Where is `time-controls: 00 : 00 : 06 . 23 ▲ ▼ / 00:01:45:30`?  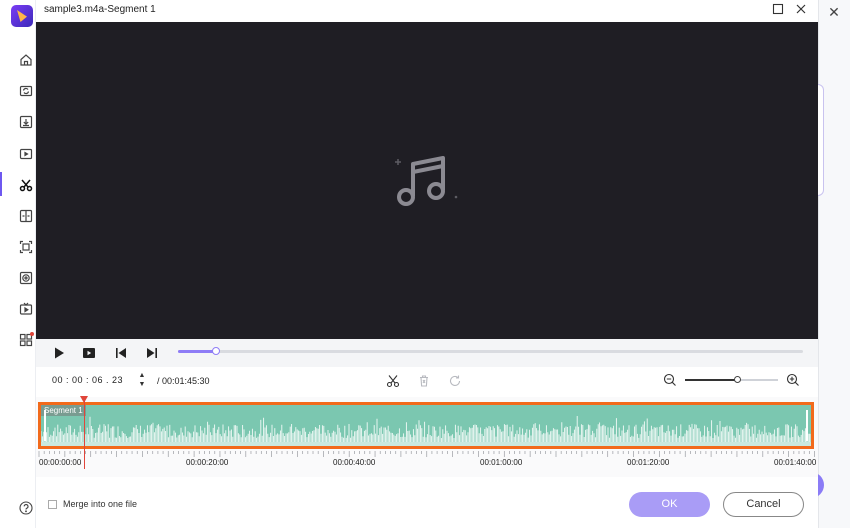
time-controls: 00 : 00 : 06 . 23 ▲ ▼ / 00:01:45:30 is located at coordinates (427, 382).